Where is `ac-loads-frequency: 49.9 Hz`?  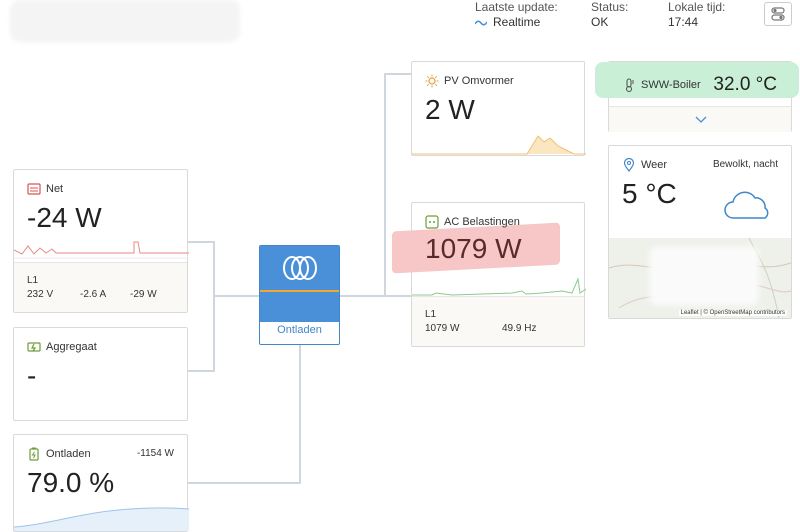 ac-loads-frequency: 49.9 Hz is located at coordinates (519, 328).